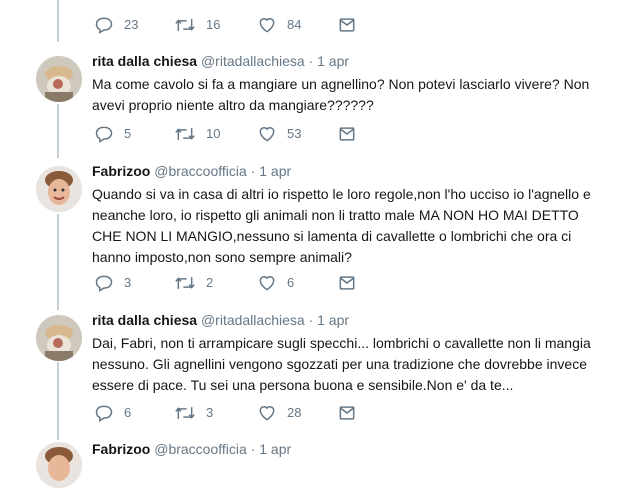 The width and height of the screenshot is (631, 488). I want to click on retweet-button: 10, so click(197, 134).